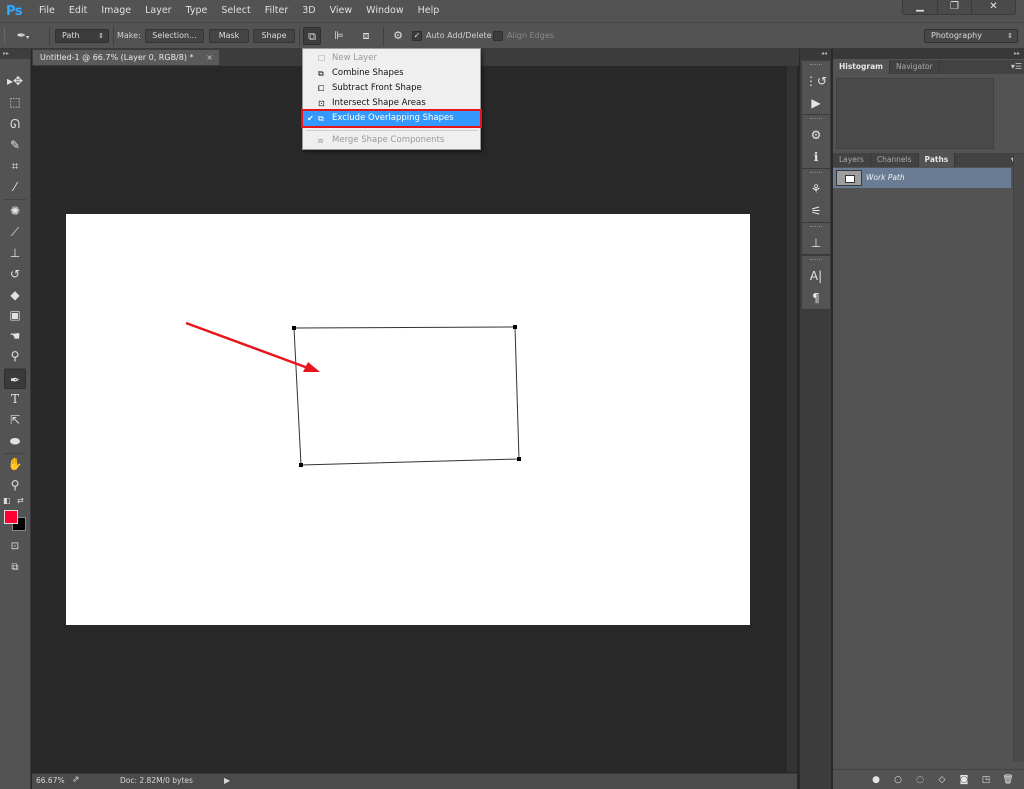  I want to click on paths-panel-tabs: Layers Channels Paths ▾☰, so click(928, 160).